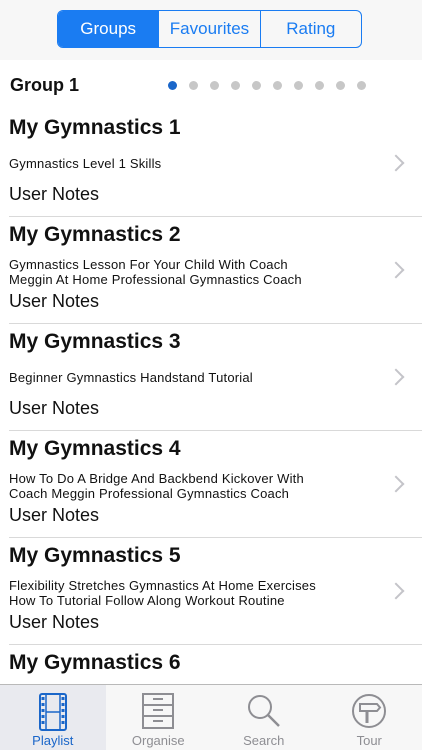 This screenshot has height=752, width=422. I want to click on segmented-control: Groups Favourites Rating, so click(209, 29).